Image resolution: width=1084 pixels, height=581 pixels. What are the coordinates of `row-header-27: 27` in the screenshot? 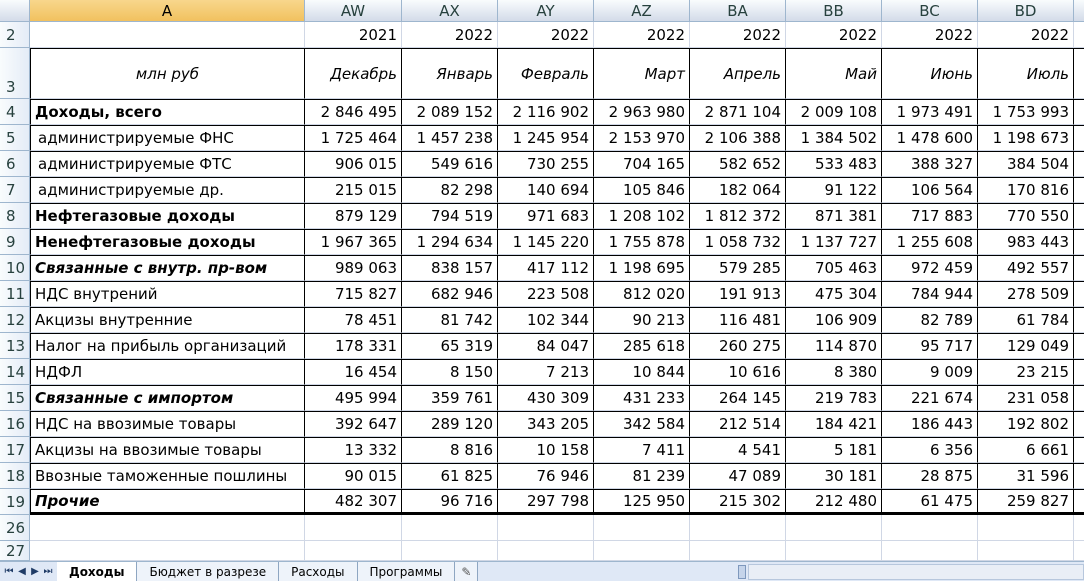 It's located at (15, 551).